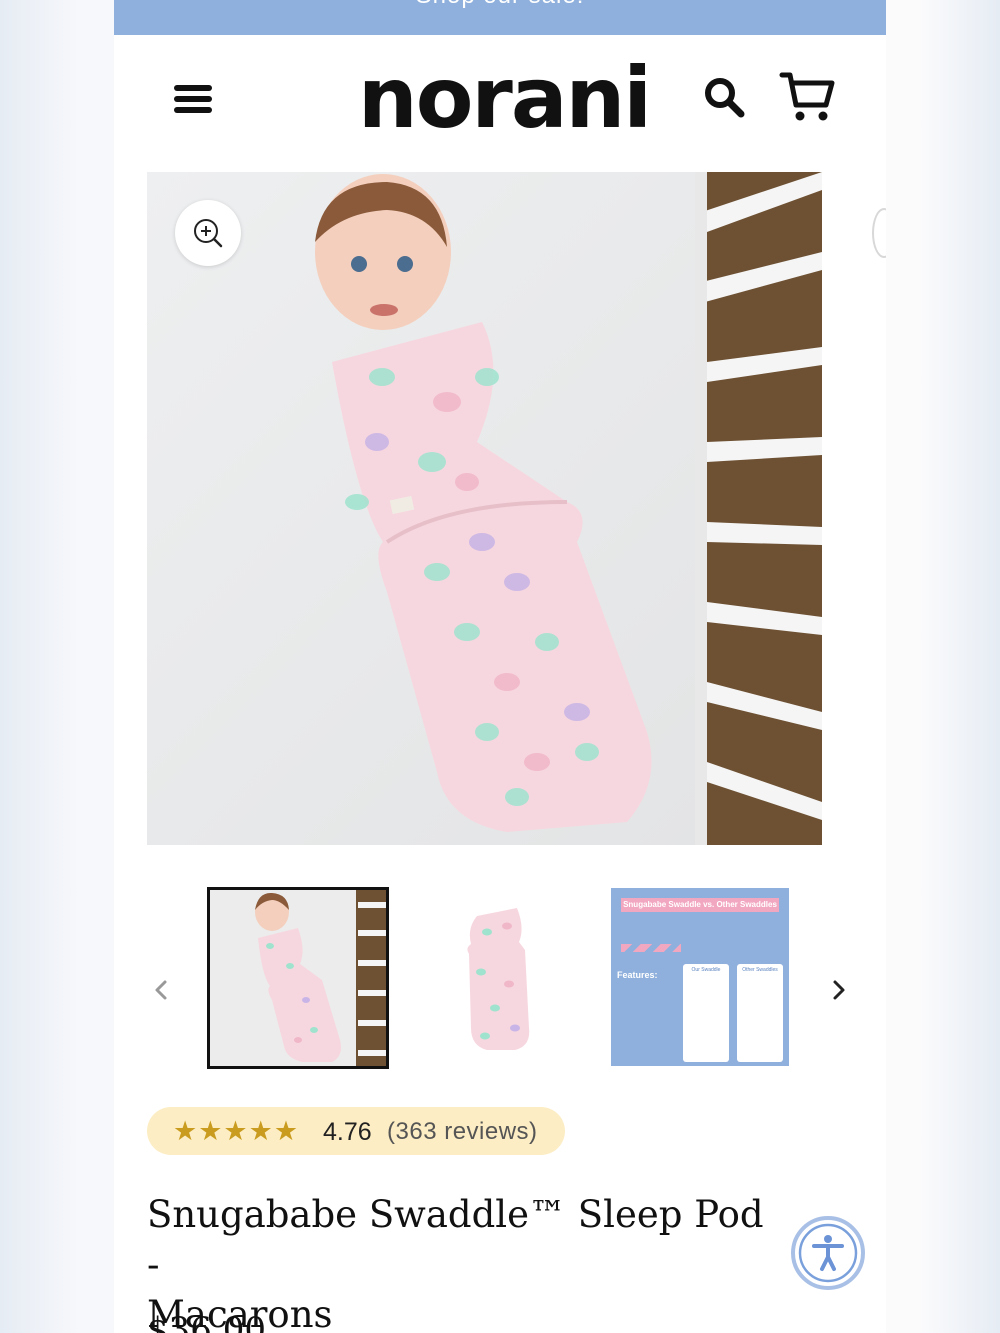  I want to click on cart-icon, so click(807, 96).